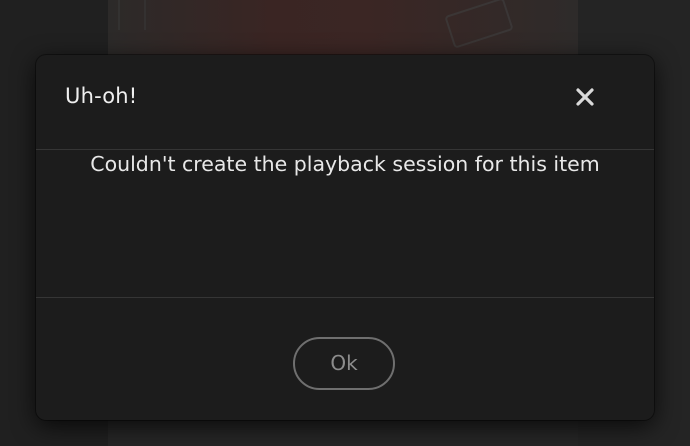 Image resolution: width=690 pixels, height=446 pixels. I want to click on footer-divider, so click(345, 297).